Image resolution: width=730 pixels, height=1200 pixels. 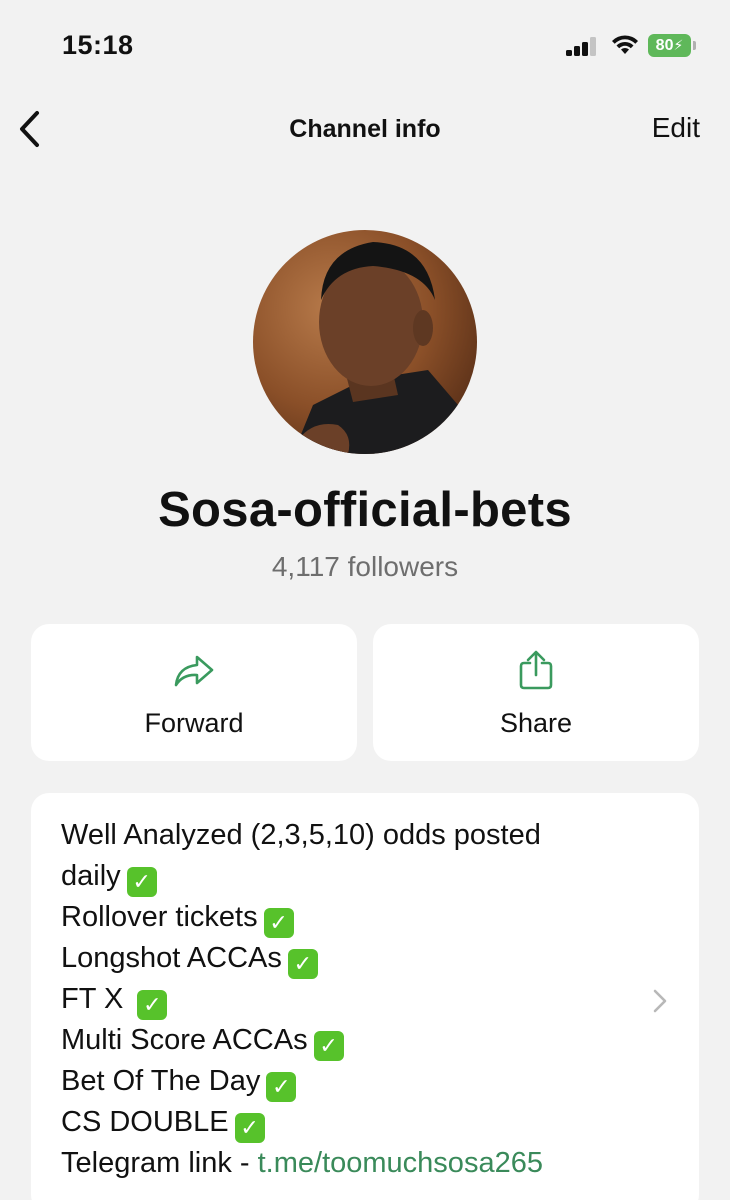 What do you see at coordinates (694, 45) in the screenshot?
I see `battery-tip` at bounding box center [694, 45].